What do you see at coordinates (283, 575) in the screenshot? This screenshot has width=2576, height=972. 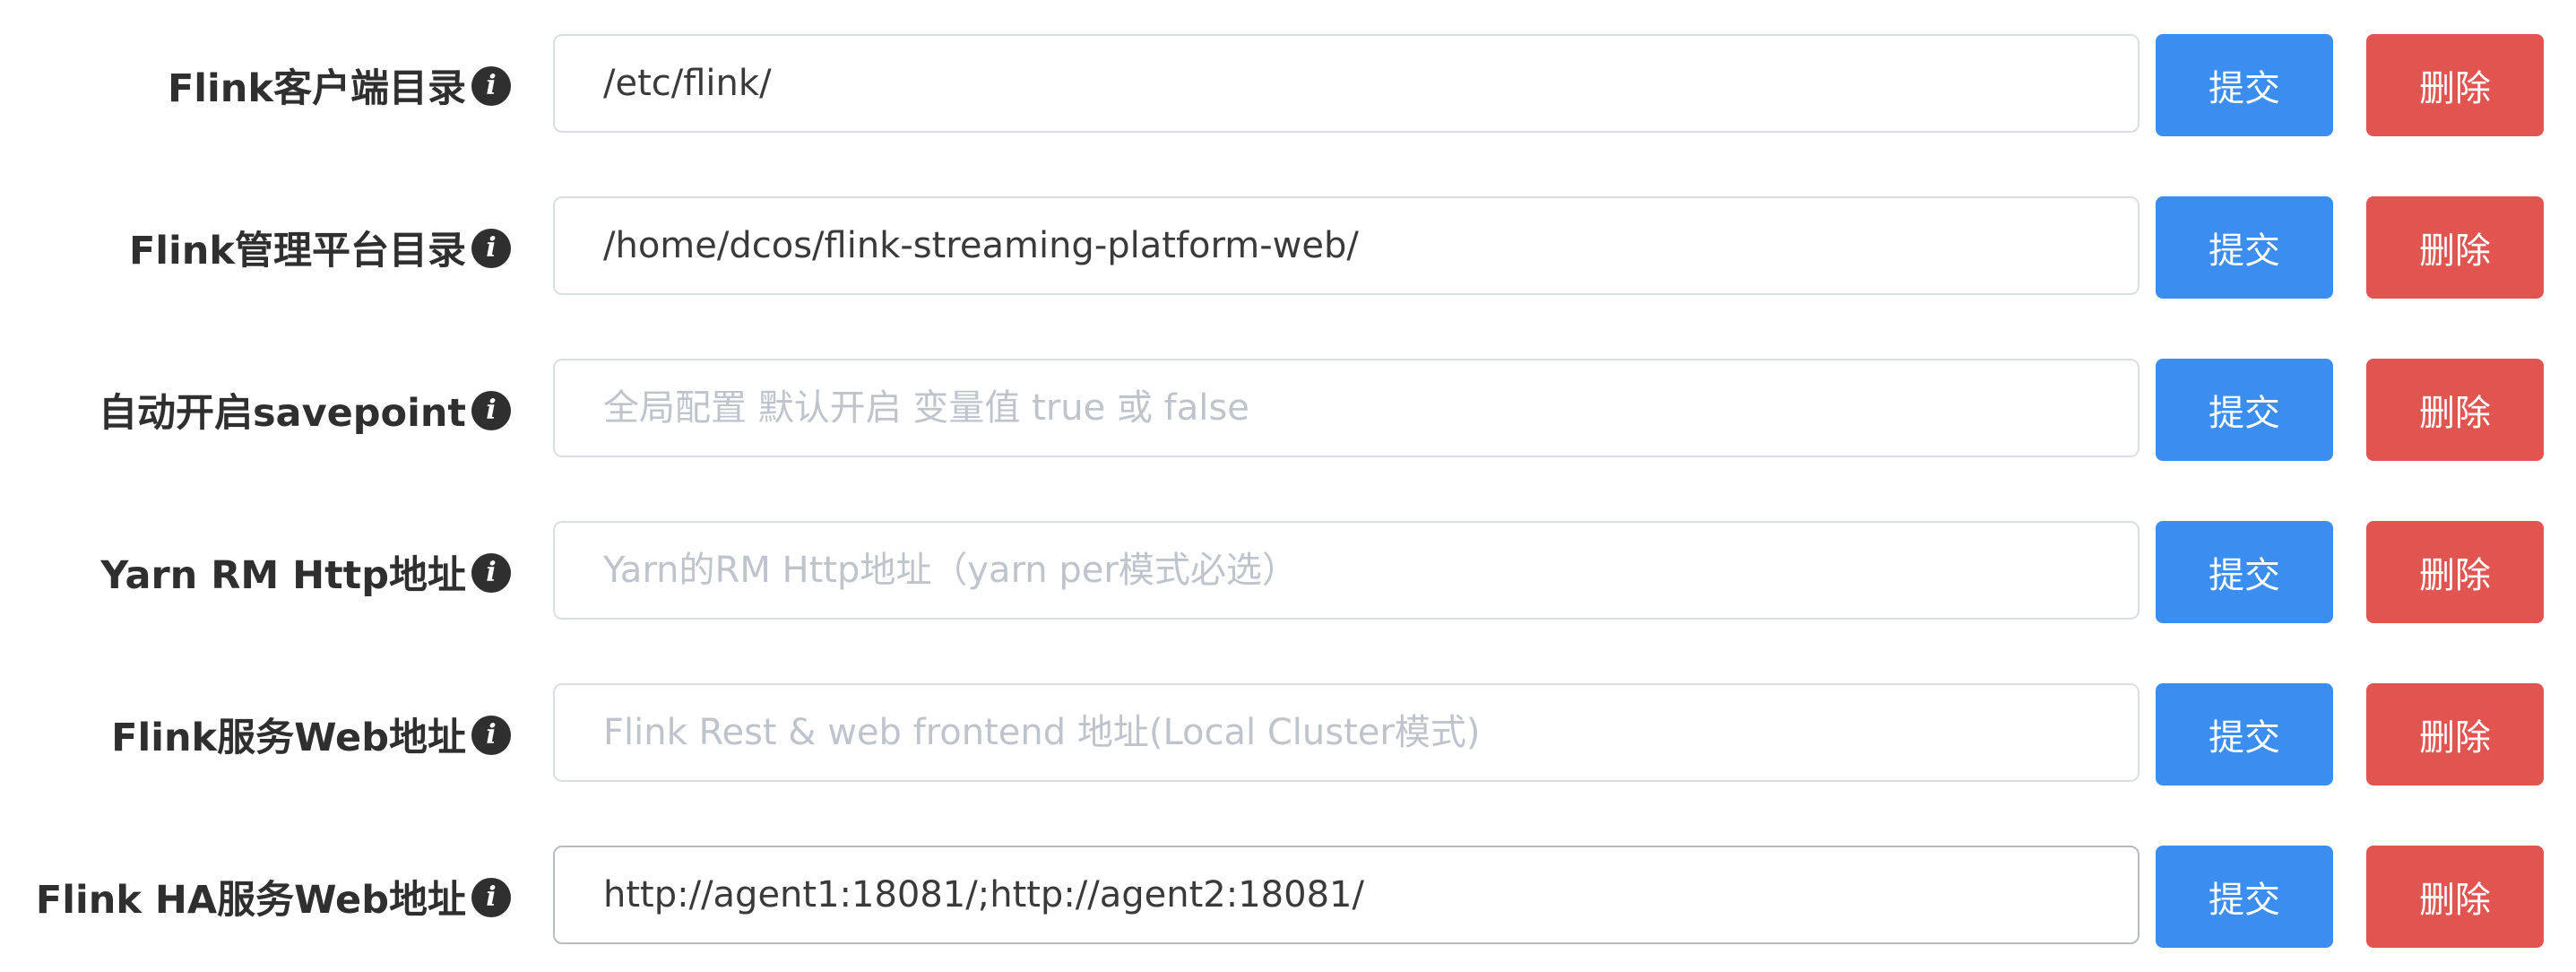 I see `setting-label: Yarn RM Http地址` at bounding box center [283, 575].